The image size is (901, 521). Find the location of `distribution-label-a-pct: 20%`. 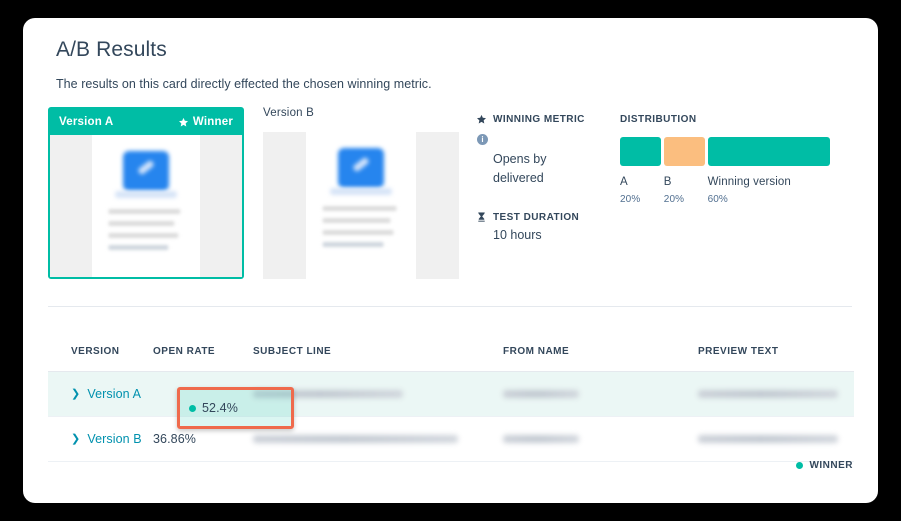

distribution-label-a-pct: 20% is located at coordinates (630, 199).